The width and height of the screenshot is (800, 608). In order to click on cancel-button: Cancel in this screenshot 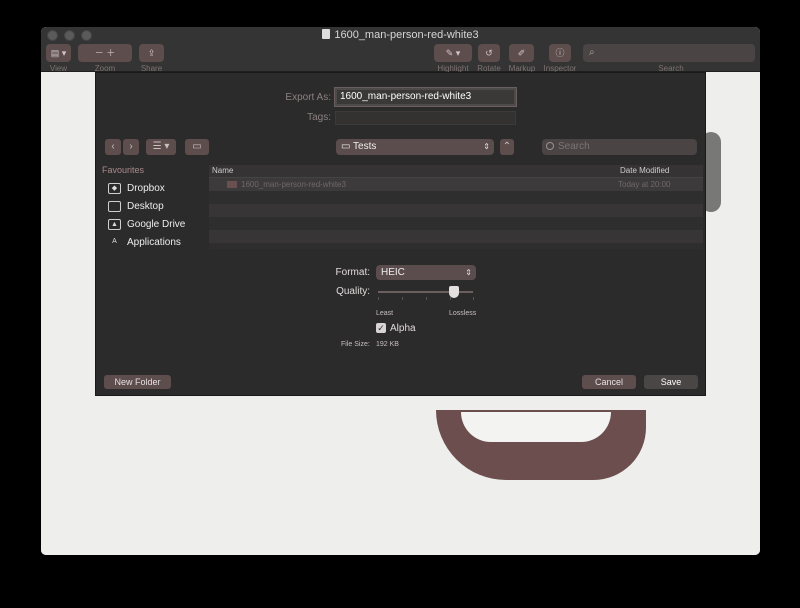, I will do `click(609, 382)`.